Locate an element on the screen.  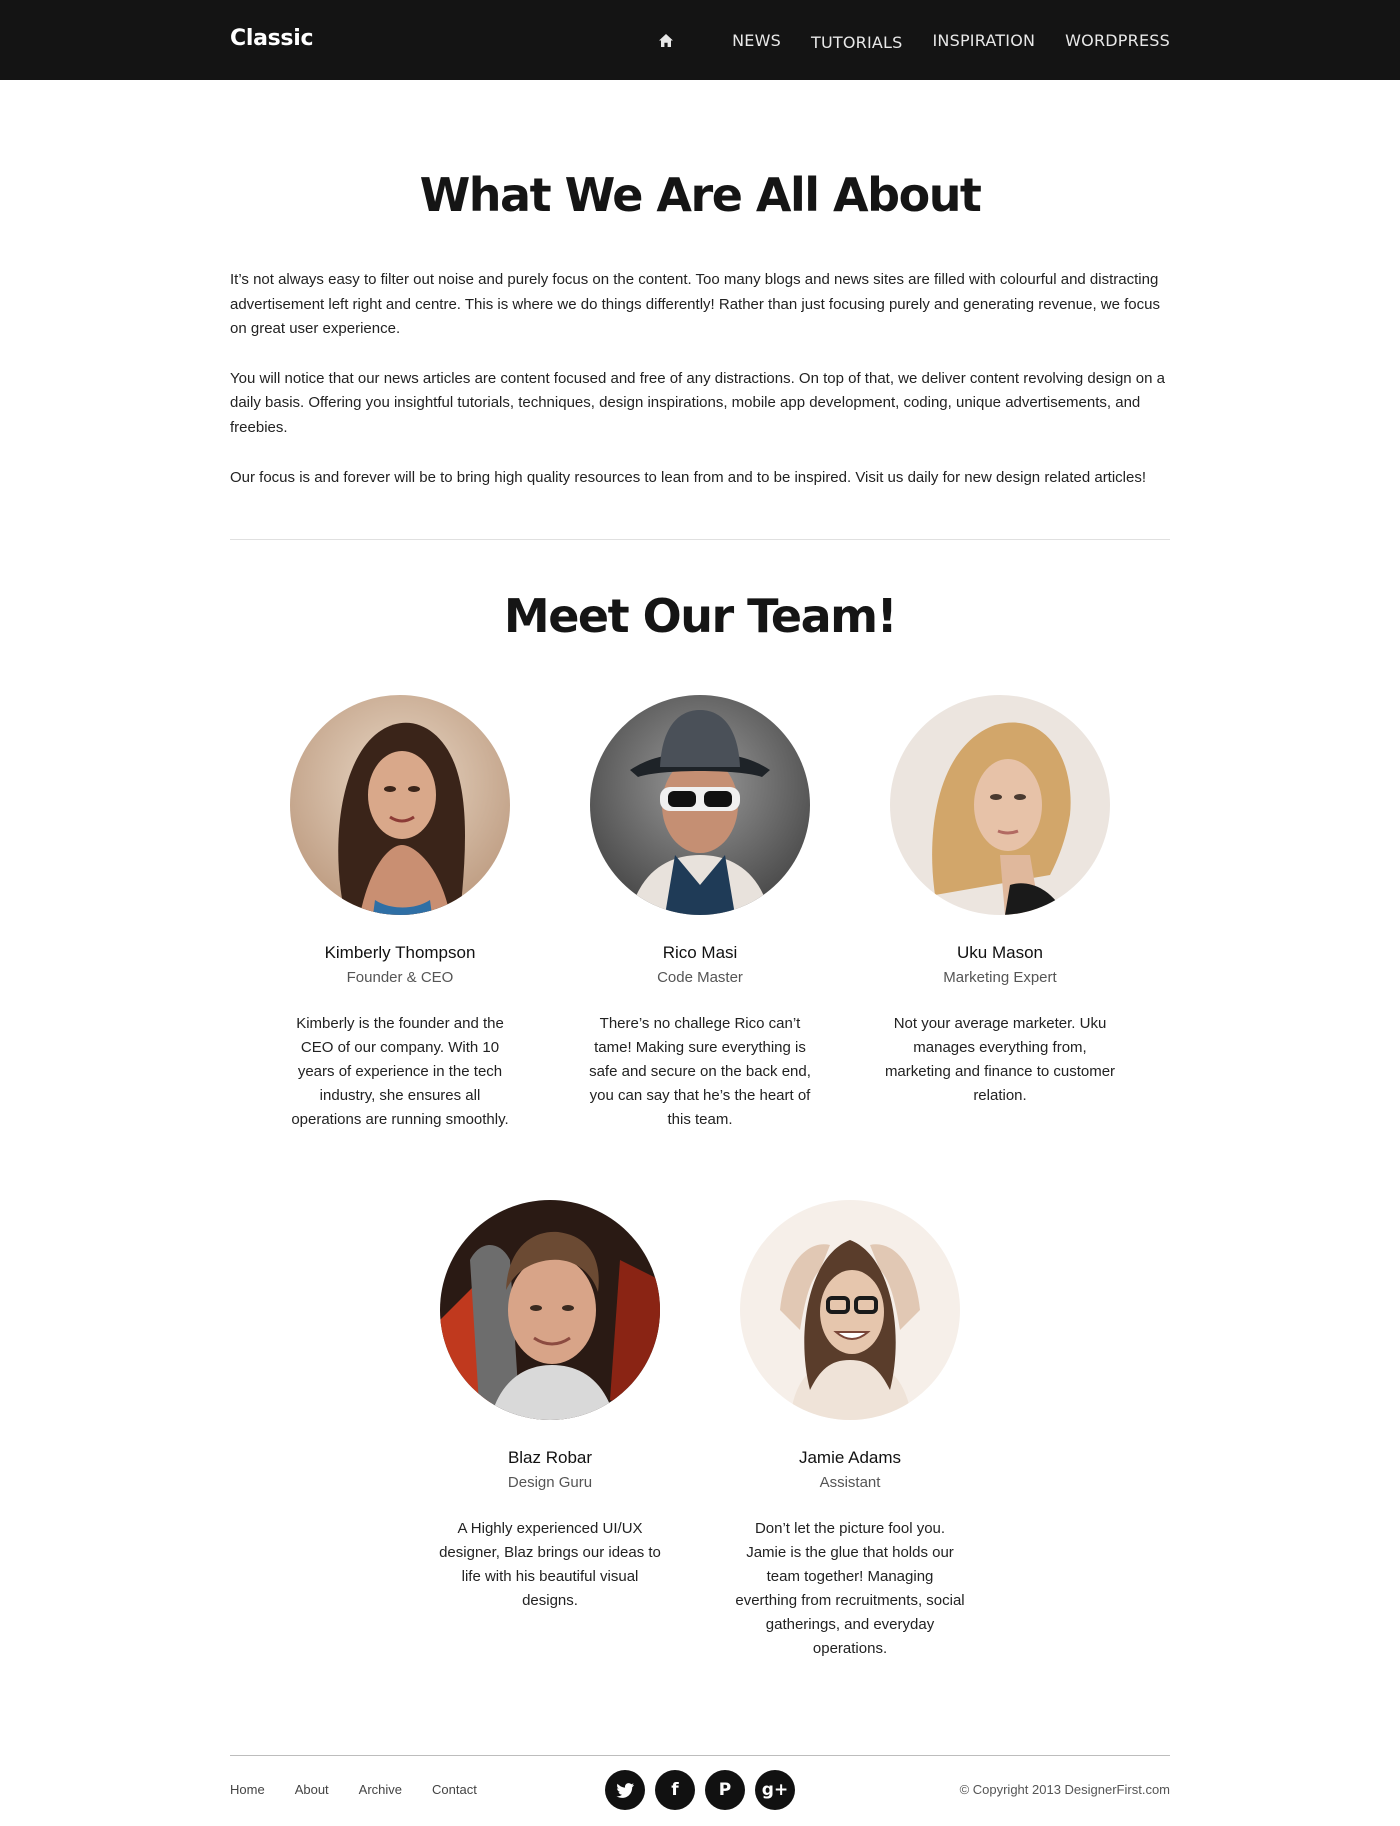
social-links: f P g+ is located at coordinates (705, 1790).